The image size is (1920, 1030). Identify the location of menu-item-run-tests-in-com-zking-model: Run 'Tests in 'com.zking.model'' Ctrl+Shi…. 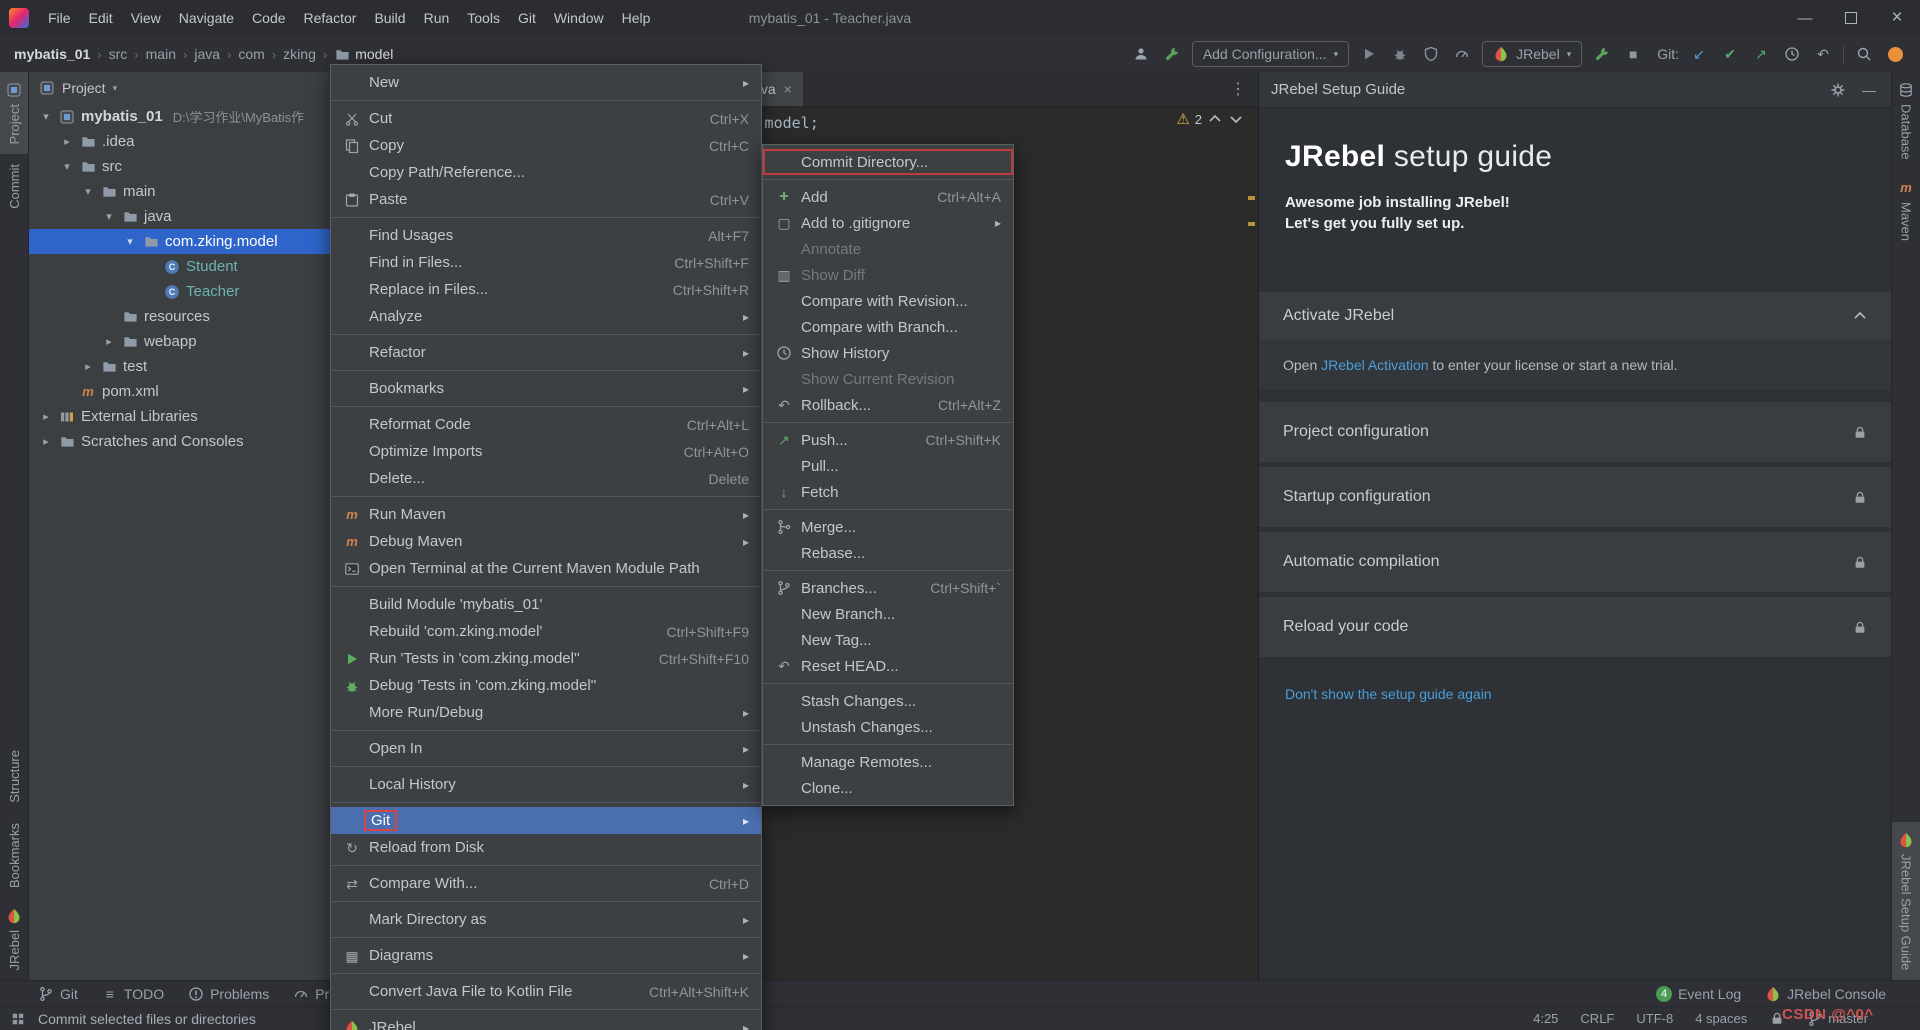
(546, 658).